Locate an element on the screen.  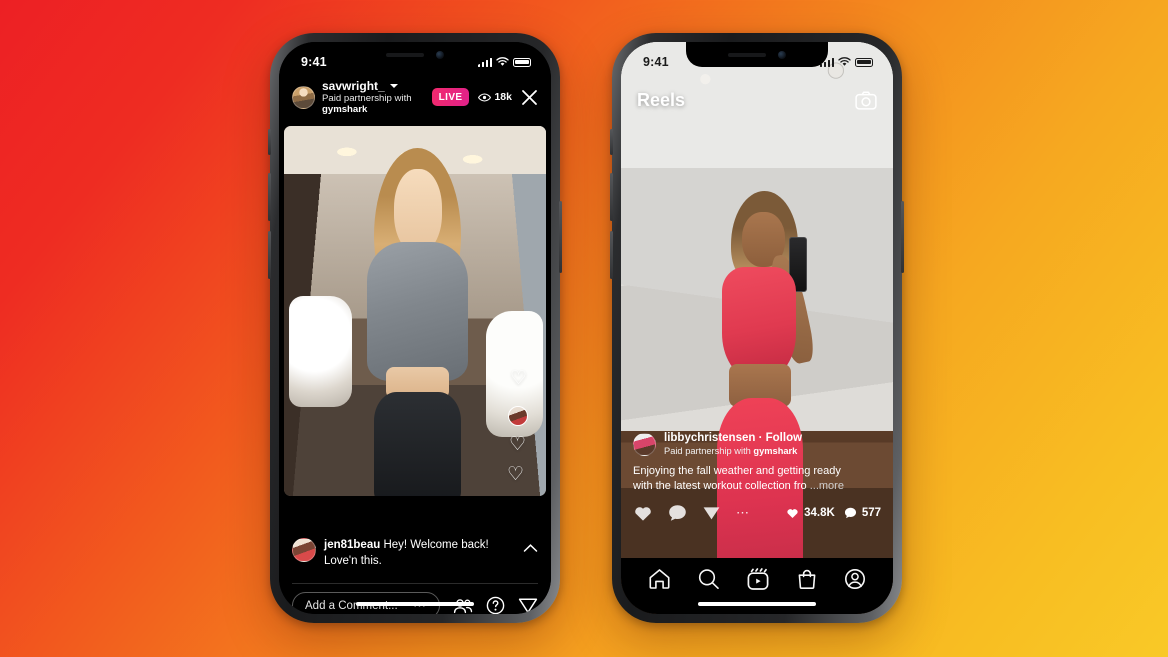
live-badge: LIVE is located at coordinates (450, 97).